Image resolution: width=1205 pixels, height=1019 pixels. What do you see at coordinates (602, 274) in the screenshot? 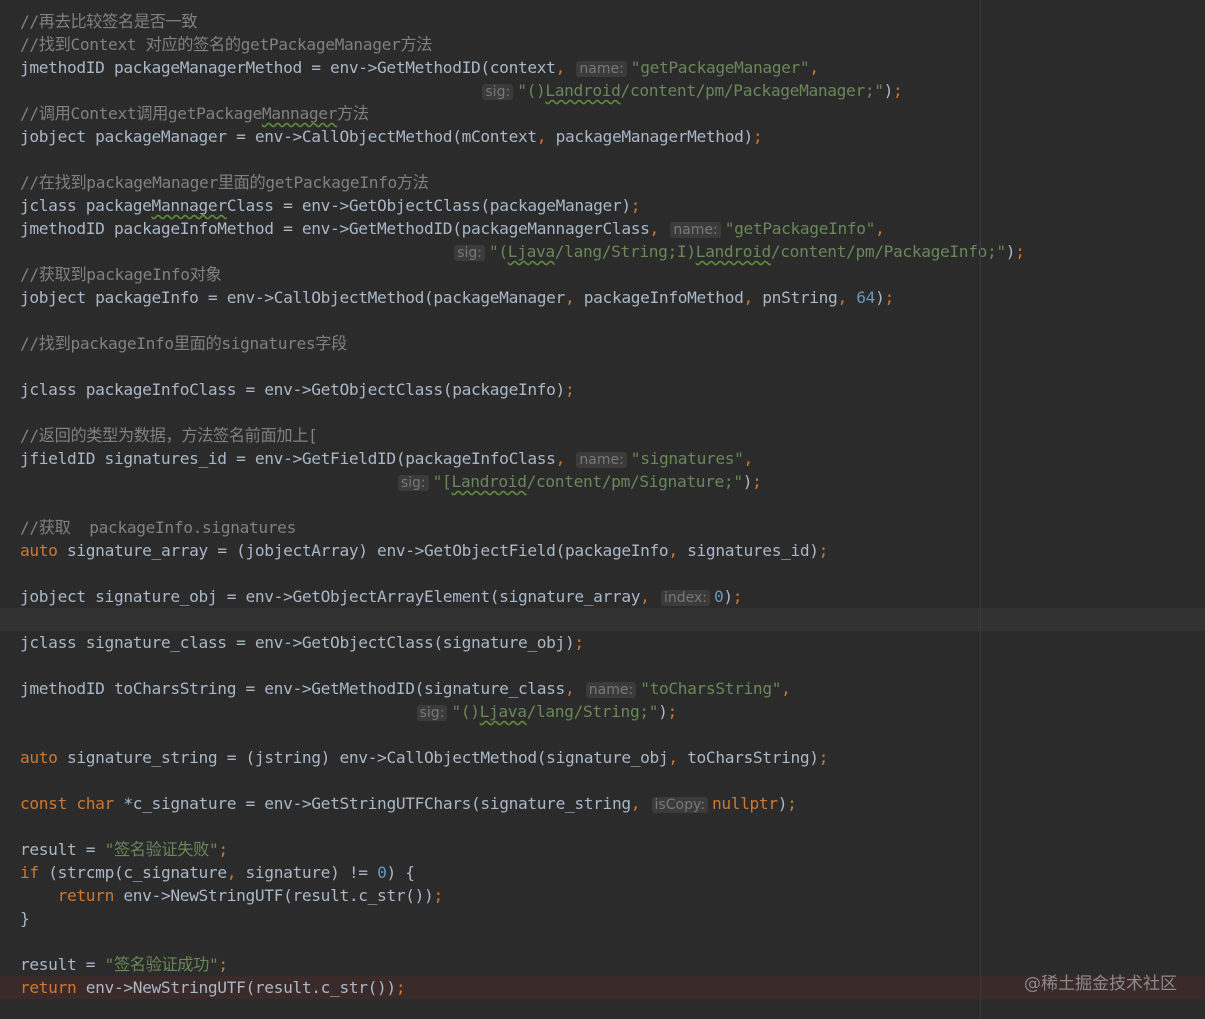
I see `code-line: //获取到packageInfo对象` at bounding box center [602, 274].